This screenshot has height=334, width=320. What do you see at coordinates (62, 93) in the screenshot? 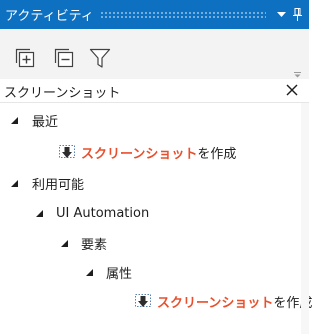
I see `search-text: スクリーンショット` at bounding box center [62, 93].